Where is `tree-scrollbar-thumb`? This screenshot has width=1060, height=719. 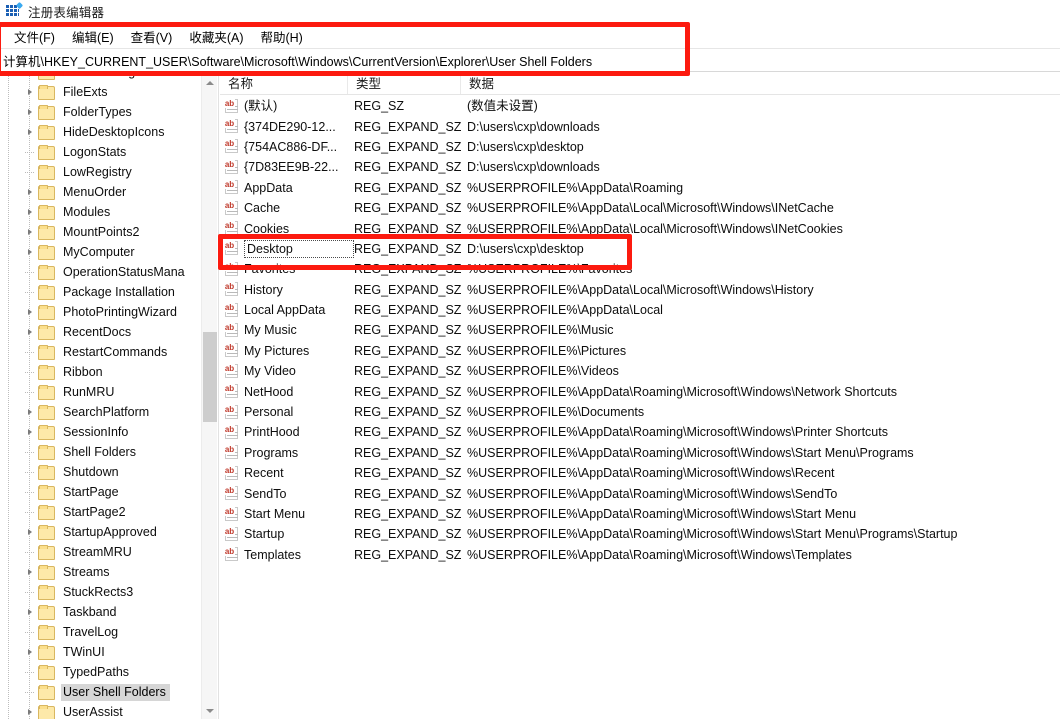
tree-scrollbar-thumb is located at coordinates (210, 377).